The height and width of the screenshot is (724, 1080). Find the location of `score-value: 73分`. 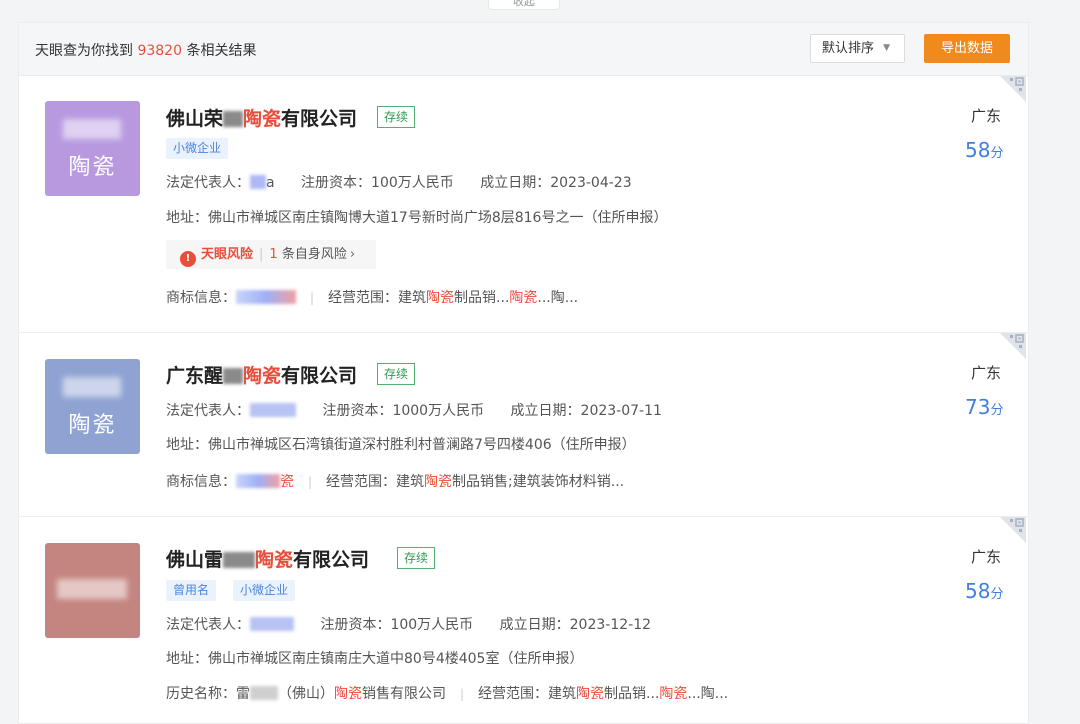

score-value: 73分 is located at coordinates (984, 407).